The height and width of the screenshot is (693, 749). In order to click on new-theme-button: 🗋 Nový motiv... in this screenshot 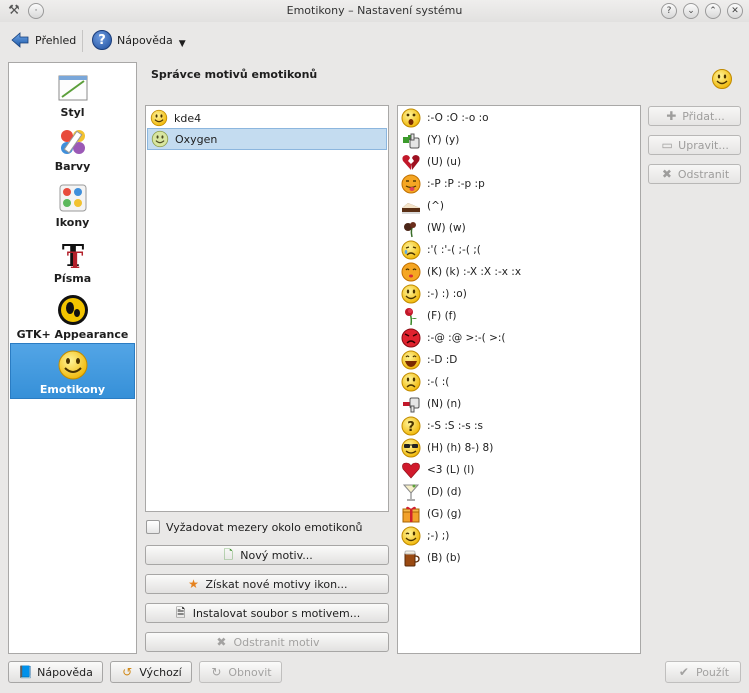, I will do `click(267, 555)`.